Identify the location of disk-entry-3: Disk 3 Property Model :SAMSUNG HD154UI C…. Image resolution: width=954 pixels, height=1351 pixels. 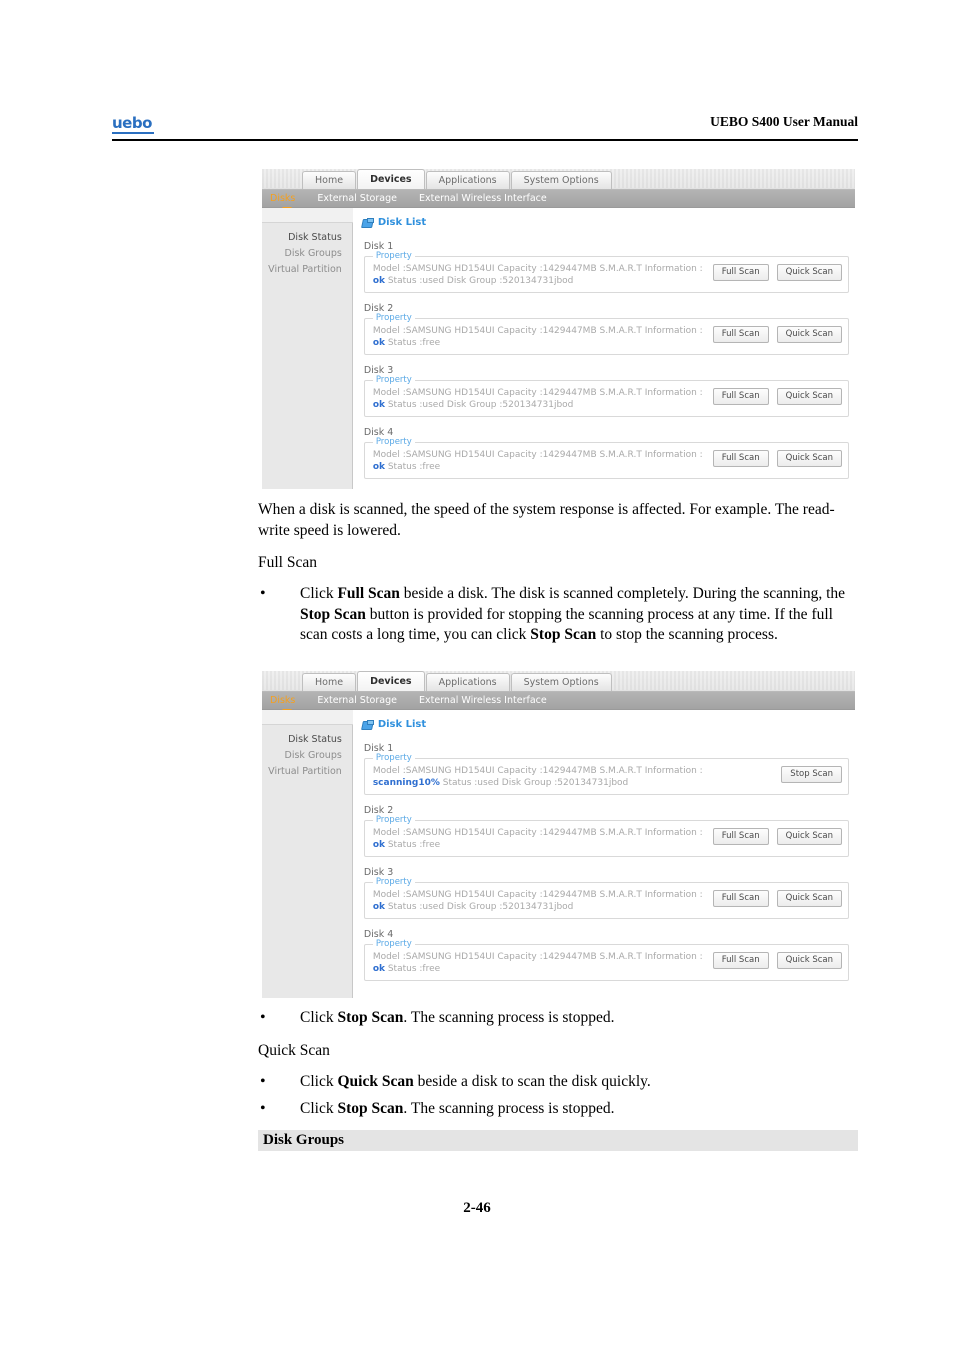
(608, 391).